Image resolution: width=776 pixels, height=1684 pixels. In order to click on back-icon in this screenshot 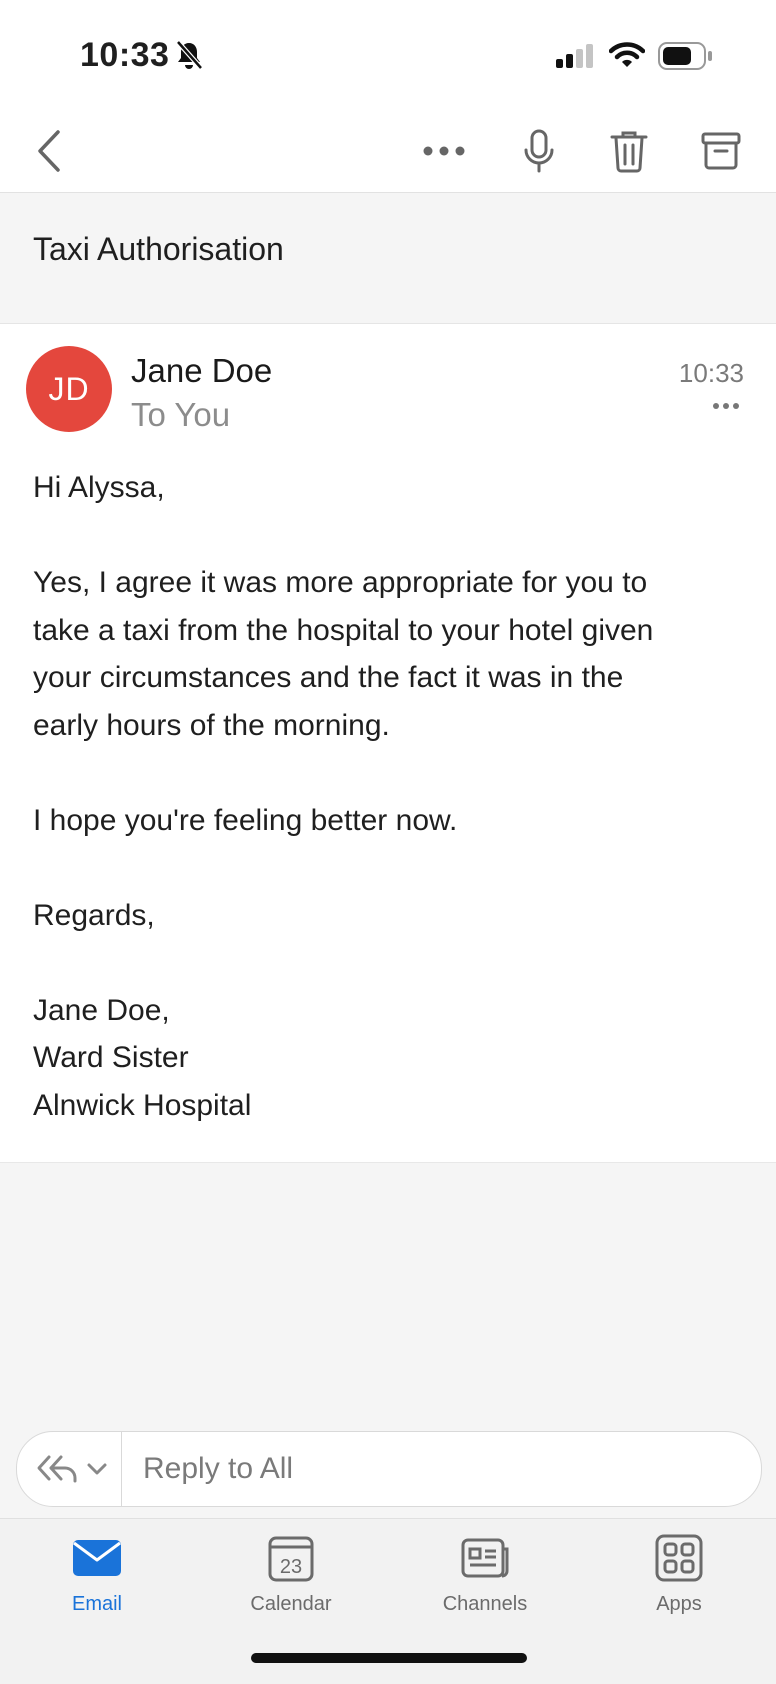, I will do `click(49, 151)`.